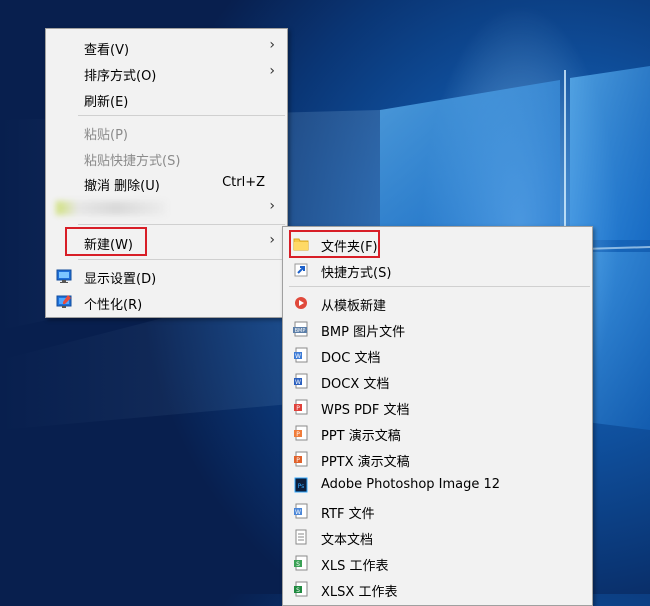 This screenshot has width=650, height=606. Describe the element at coordinates (334, 244) in the screenshot. I see `highlight-box-folder` at that location.